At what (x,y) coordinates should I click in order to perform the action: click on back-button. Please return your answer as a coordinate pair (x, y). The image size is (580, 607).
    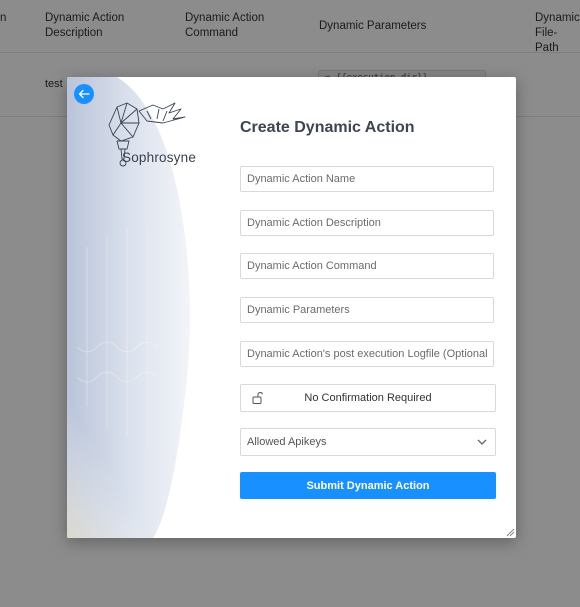
    Looking at the image, I should click on (84, 94).